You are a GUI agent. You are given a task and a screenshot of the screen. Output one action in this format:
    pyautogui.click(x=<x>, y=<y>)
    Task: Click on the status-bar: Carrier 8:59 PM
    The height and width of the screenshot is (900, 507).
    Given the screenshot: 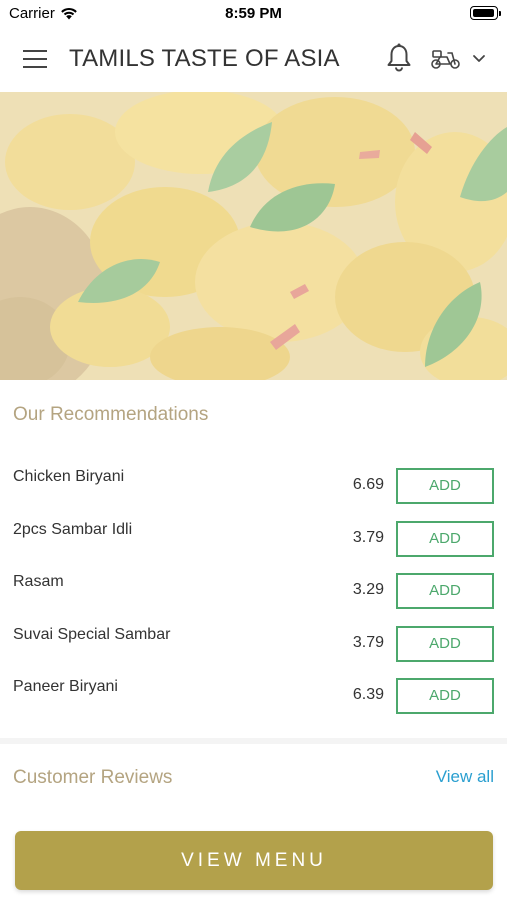 What is the action you would take?
    pyautogui.click(x=253, y=14)
    